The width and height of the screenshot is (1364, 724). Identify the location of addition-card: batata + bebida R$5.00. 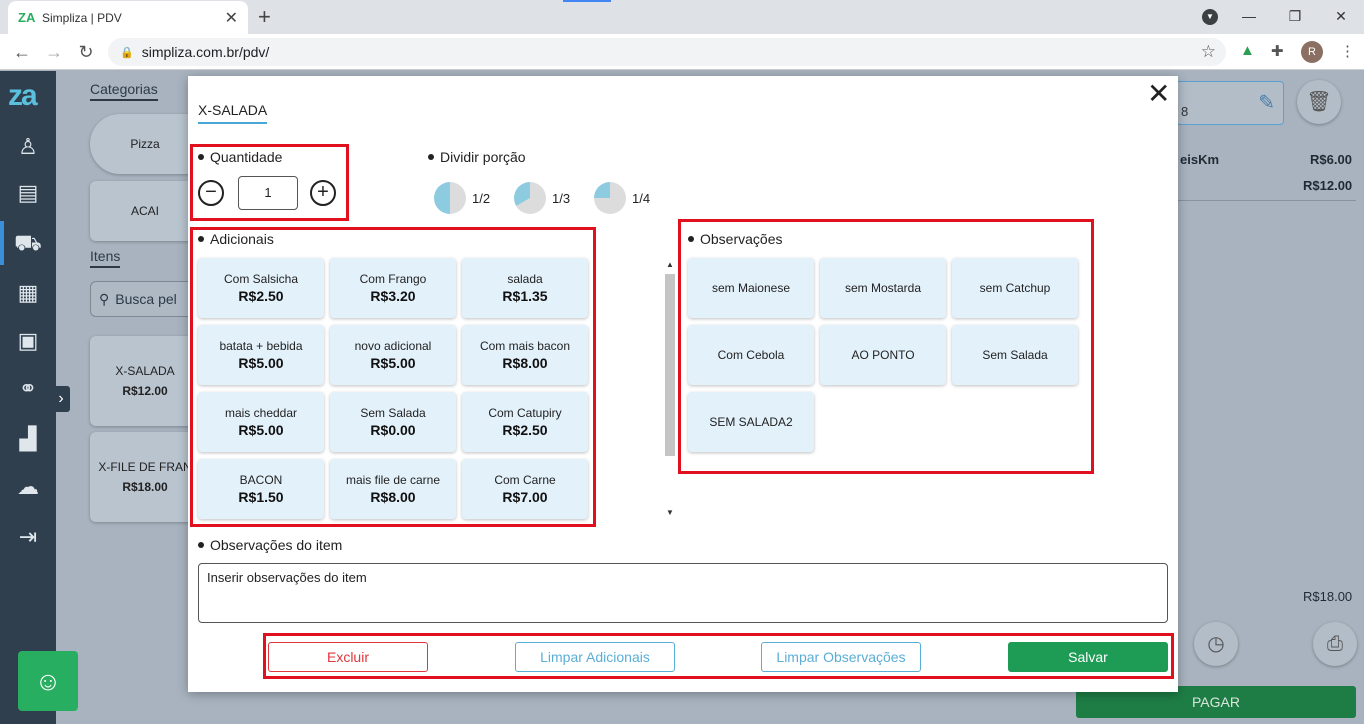
(261, 355).